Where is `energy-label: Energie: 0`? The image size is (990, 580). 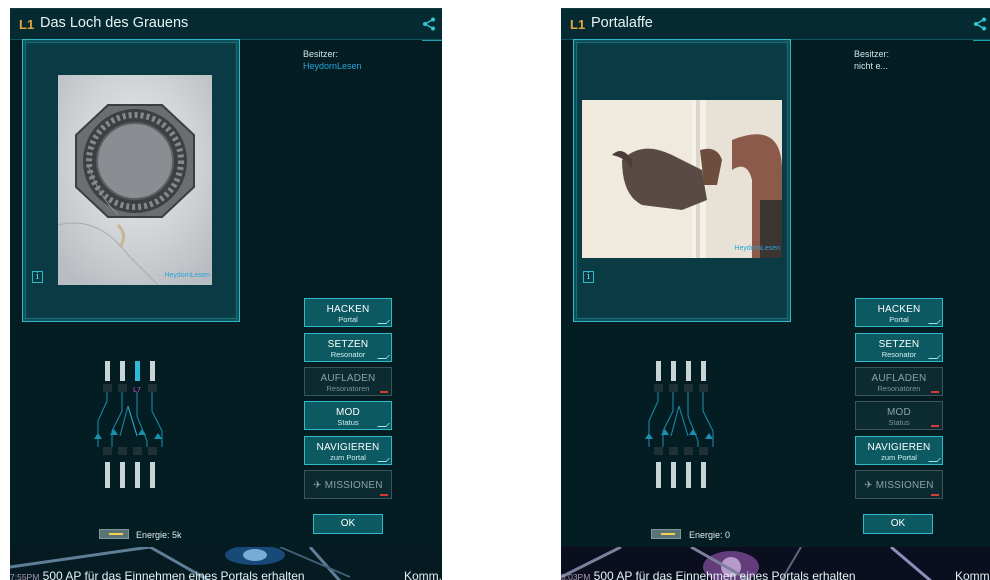 energy-label: Energie: 0 is located at coordinates (710, 535).